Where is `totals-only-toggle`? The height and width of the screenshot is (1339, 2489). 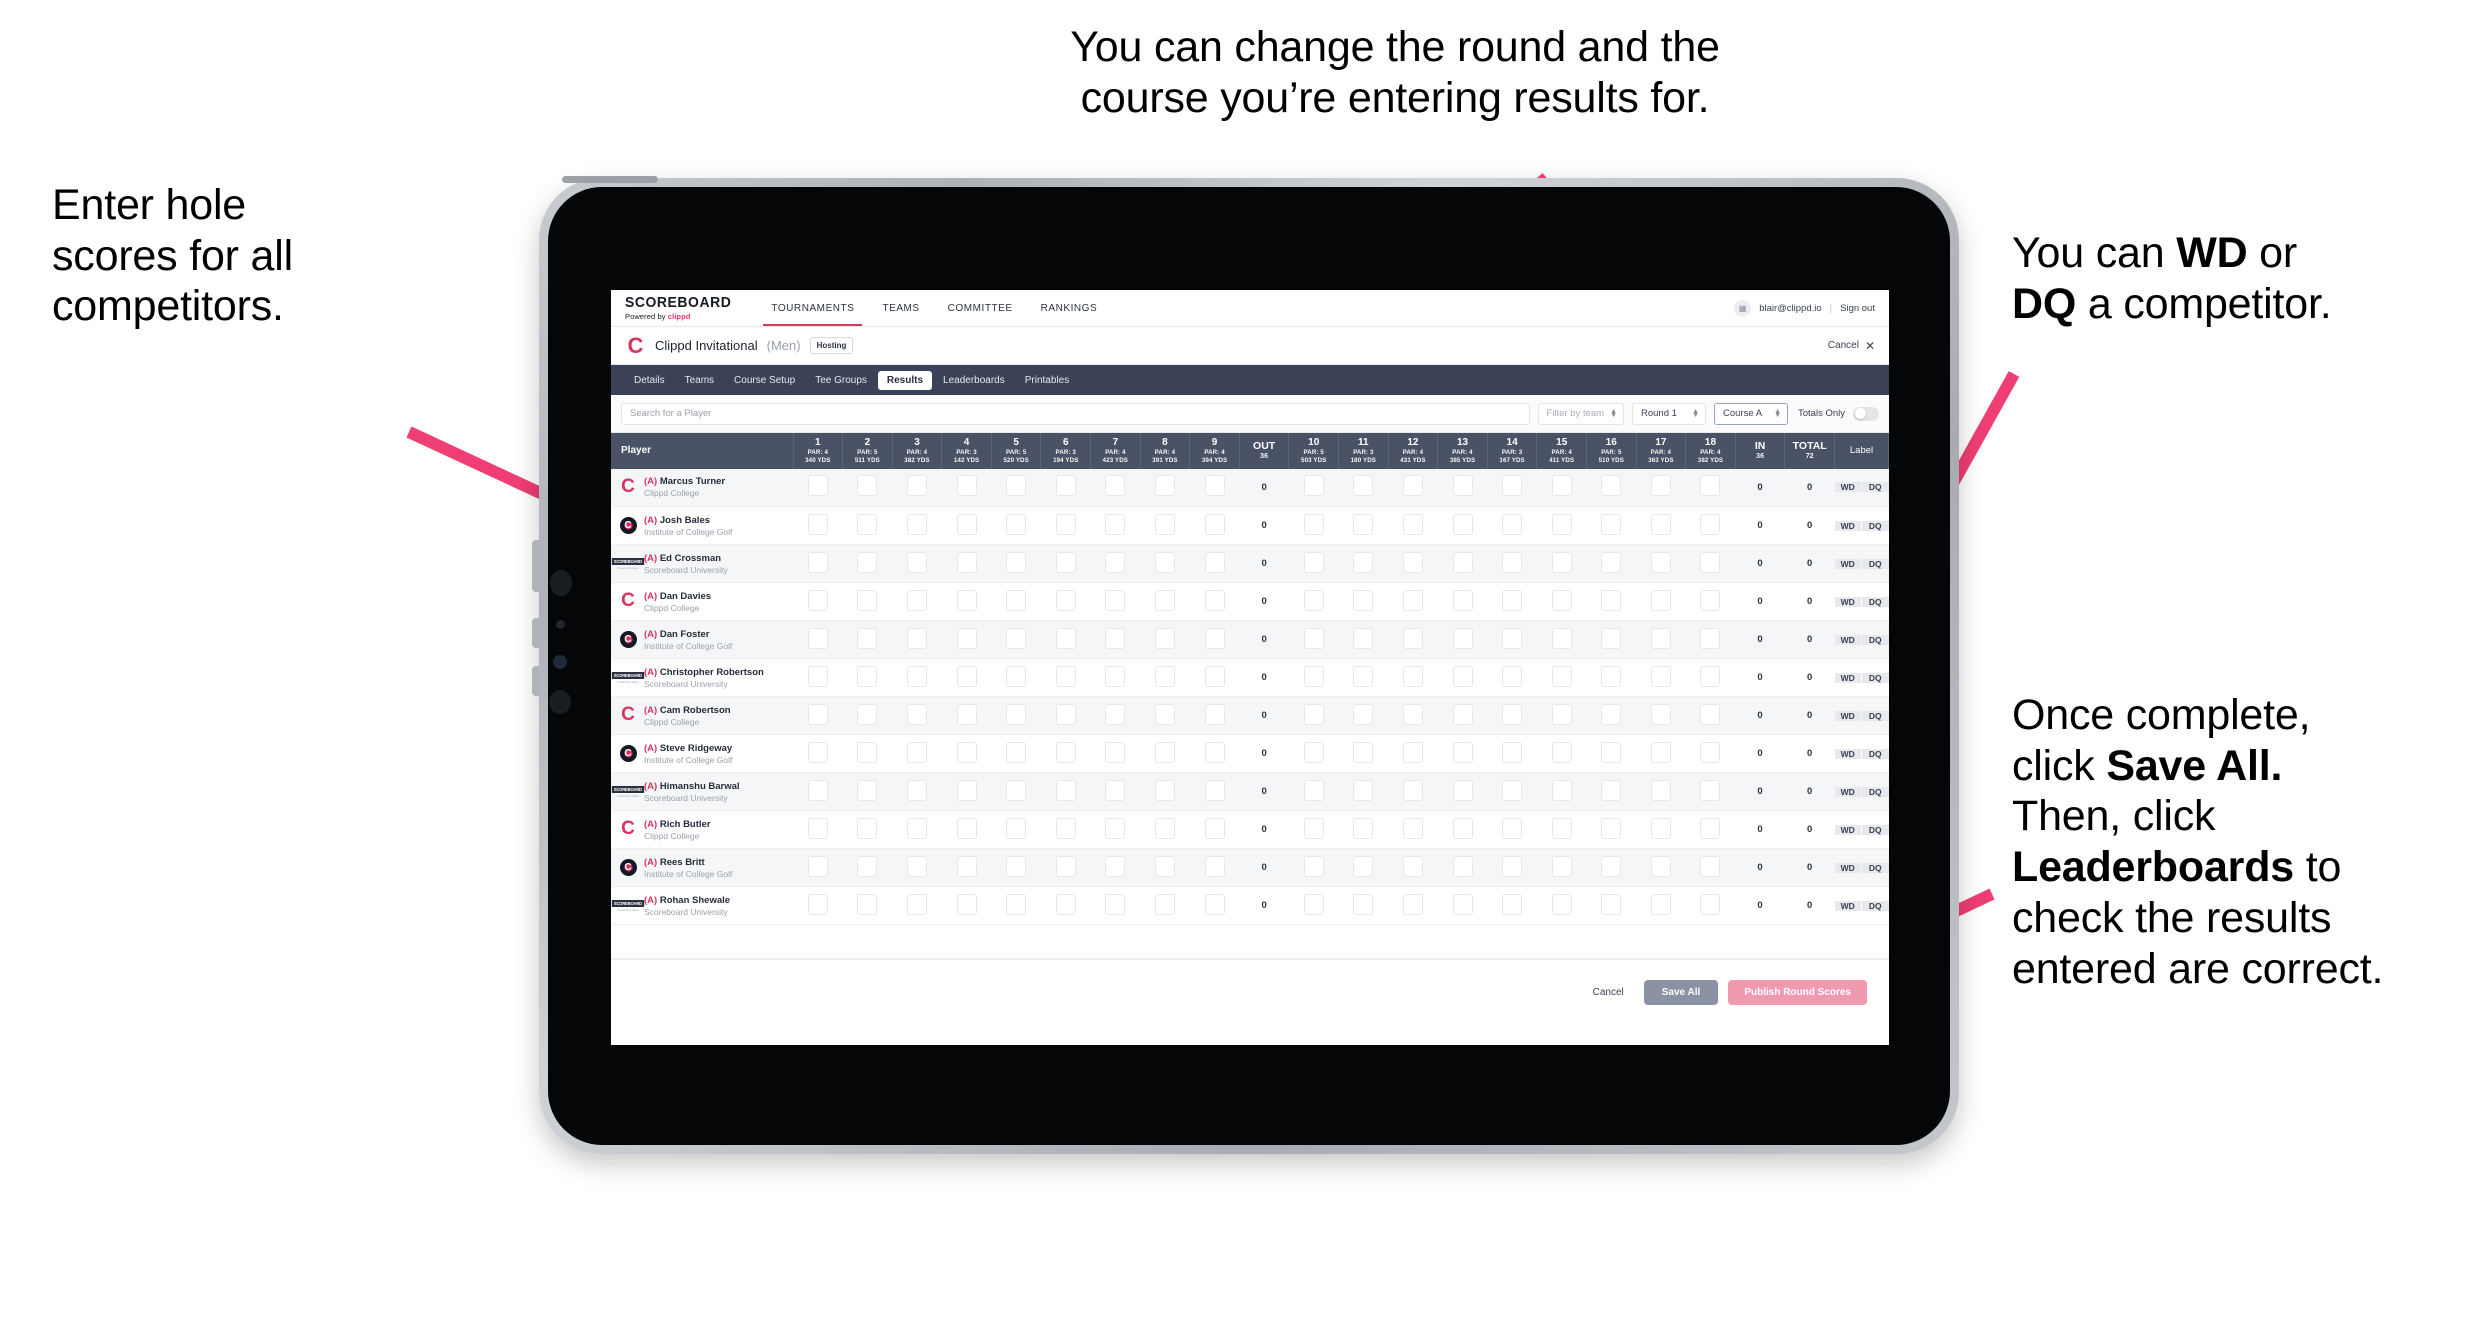
totals-only-toggle is located at coordinates (1866, 413).